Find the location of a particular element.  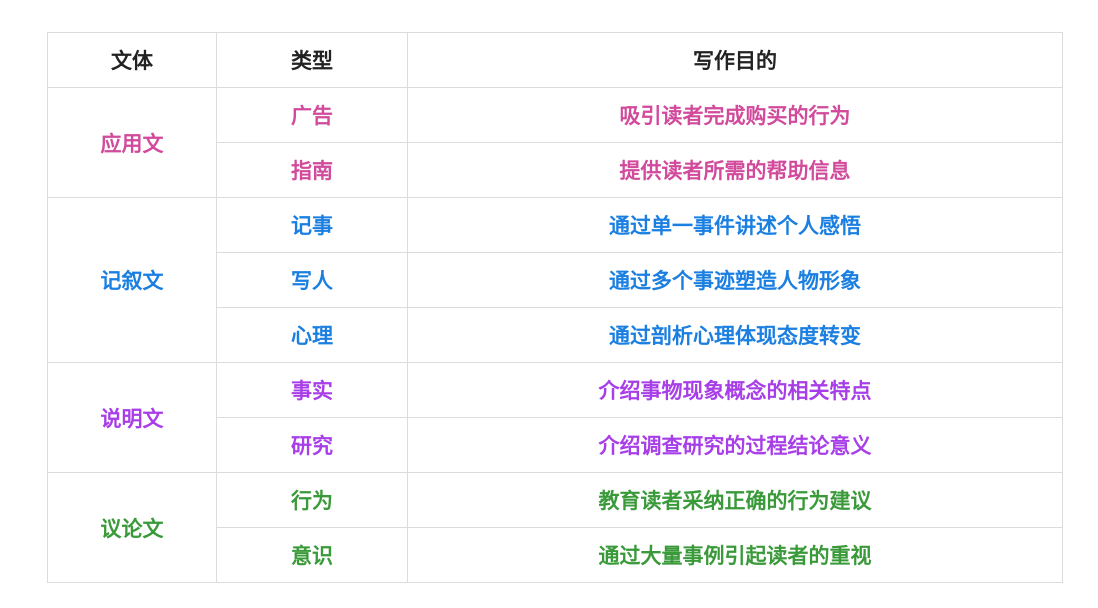

purpose-cell: 教育读者采纳正确的行为建议 is located at coordinates (735, 500).